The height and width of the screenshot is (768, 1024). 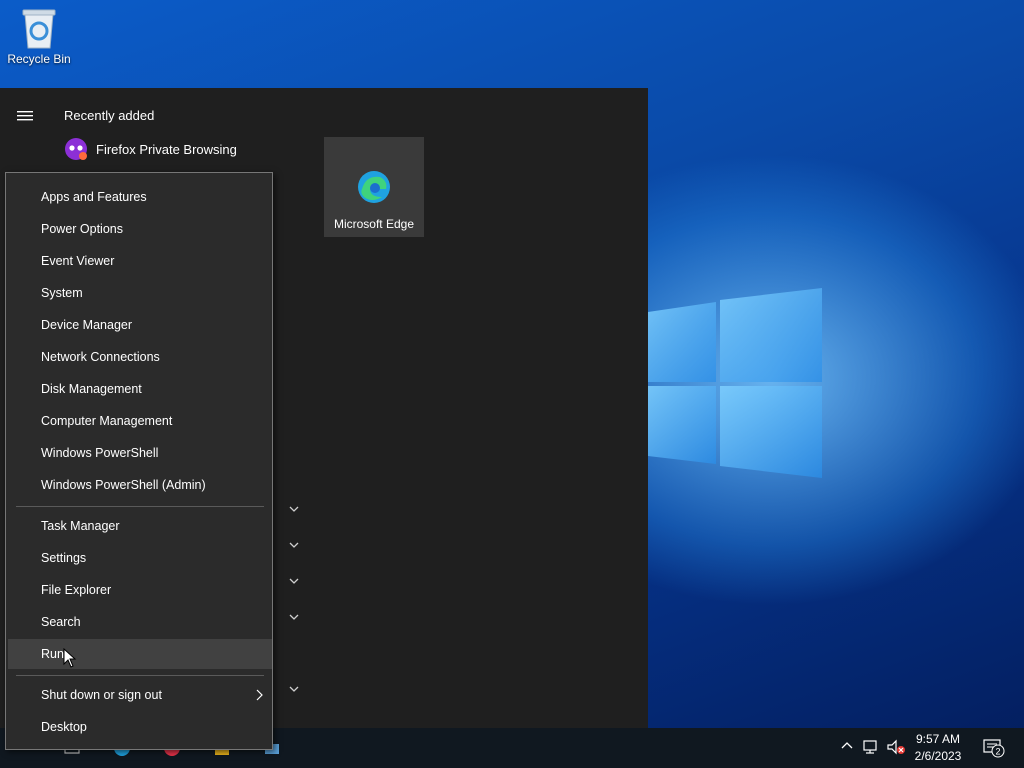 I want to click on tile-microsoft-edge: Microsoft Edge, so click(x=374, y=187).